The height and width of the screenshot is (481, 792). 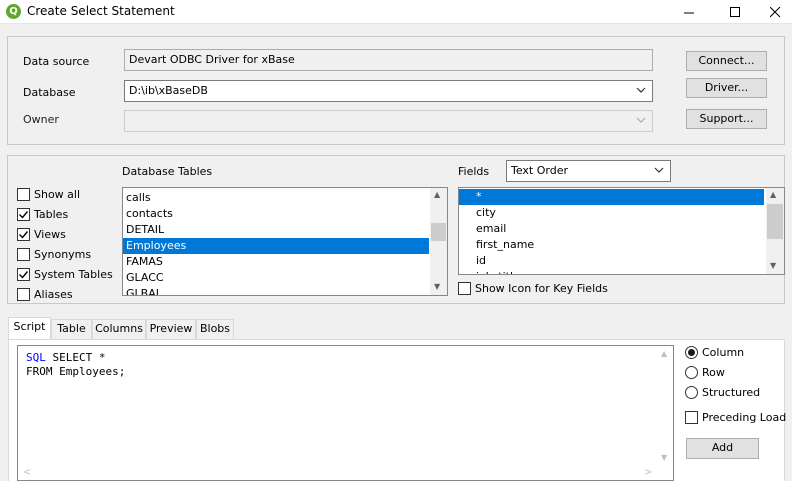 What do you see at coordinates (71, 329) in the screenshot?
I see `tab-table: Table` at bounding box center [71, 329].